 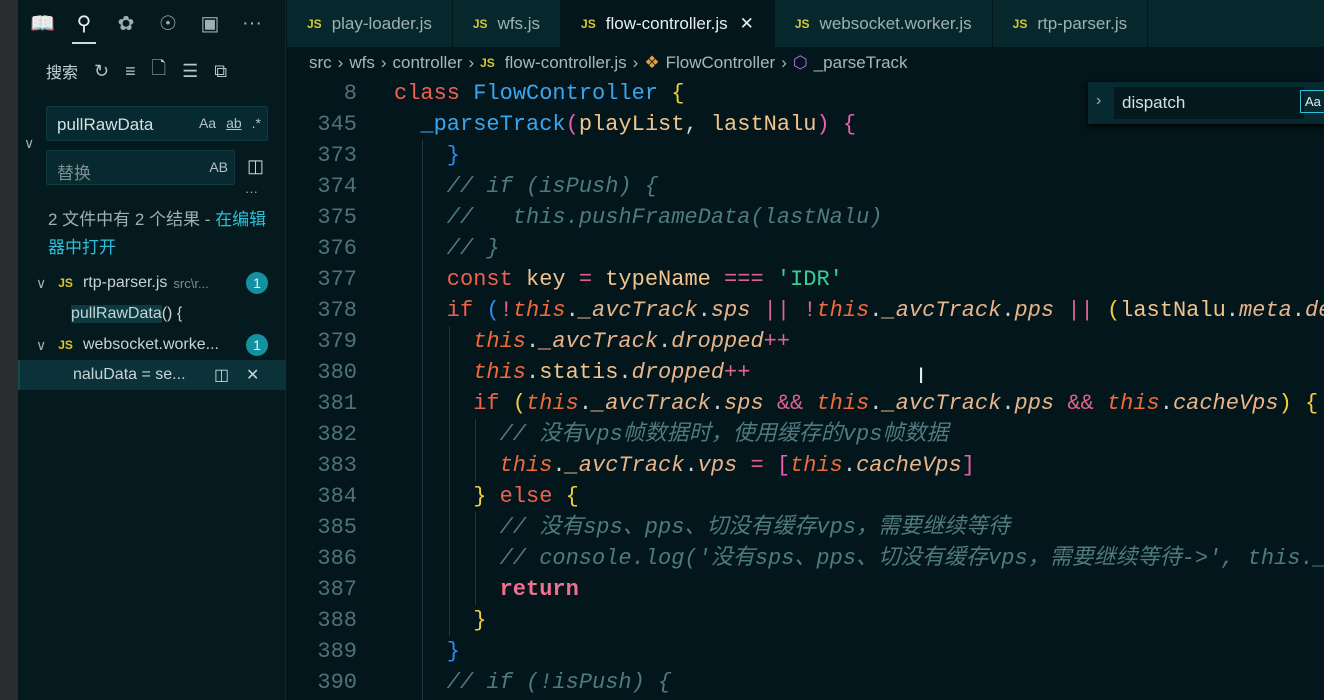 What do you see at coordinates (252, 375) in the screenshot?
I see `dismiss-icon: ✕` at bounding box center [252, 375].